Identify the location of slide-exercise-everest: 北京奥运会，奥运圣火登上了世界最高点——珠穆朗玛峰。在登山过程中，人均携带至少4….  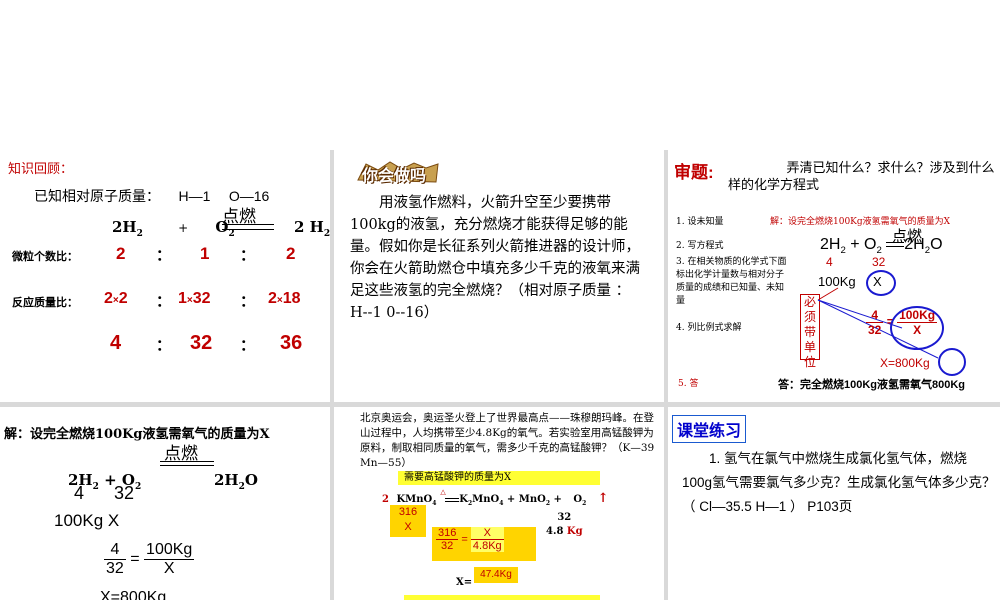
(499, 503).